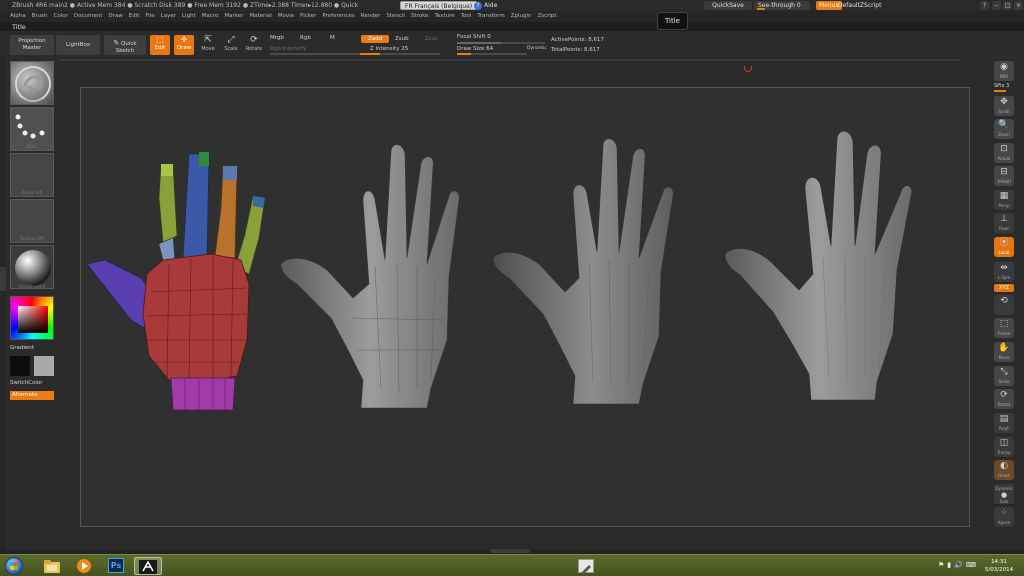  I want to click on persp-button: ▦ Persp, so click(1004, 200).